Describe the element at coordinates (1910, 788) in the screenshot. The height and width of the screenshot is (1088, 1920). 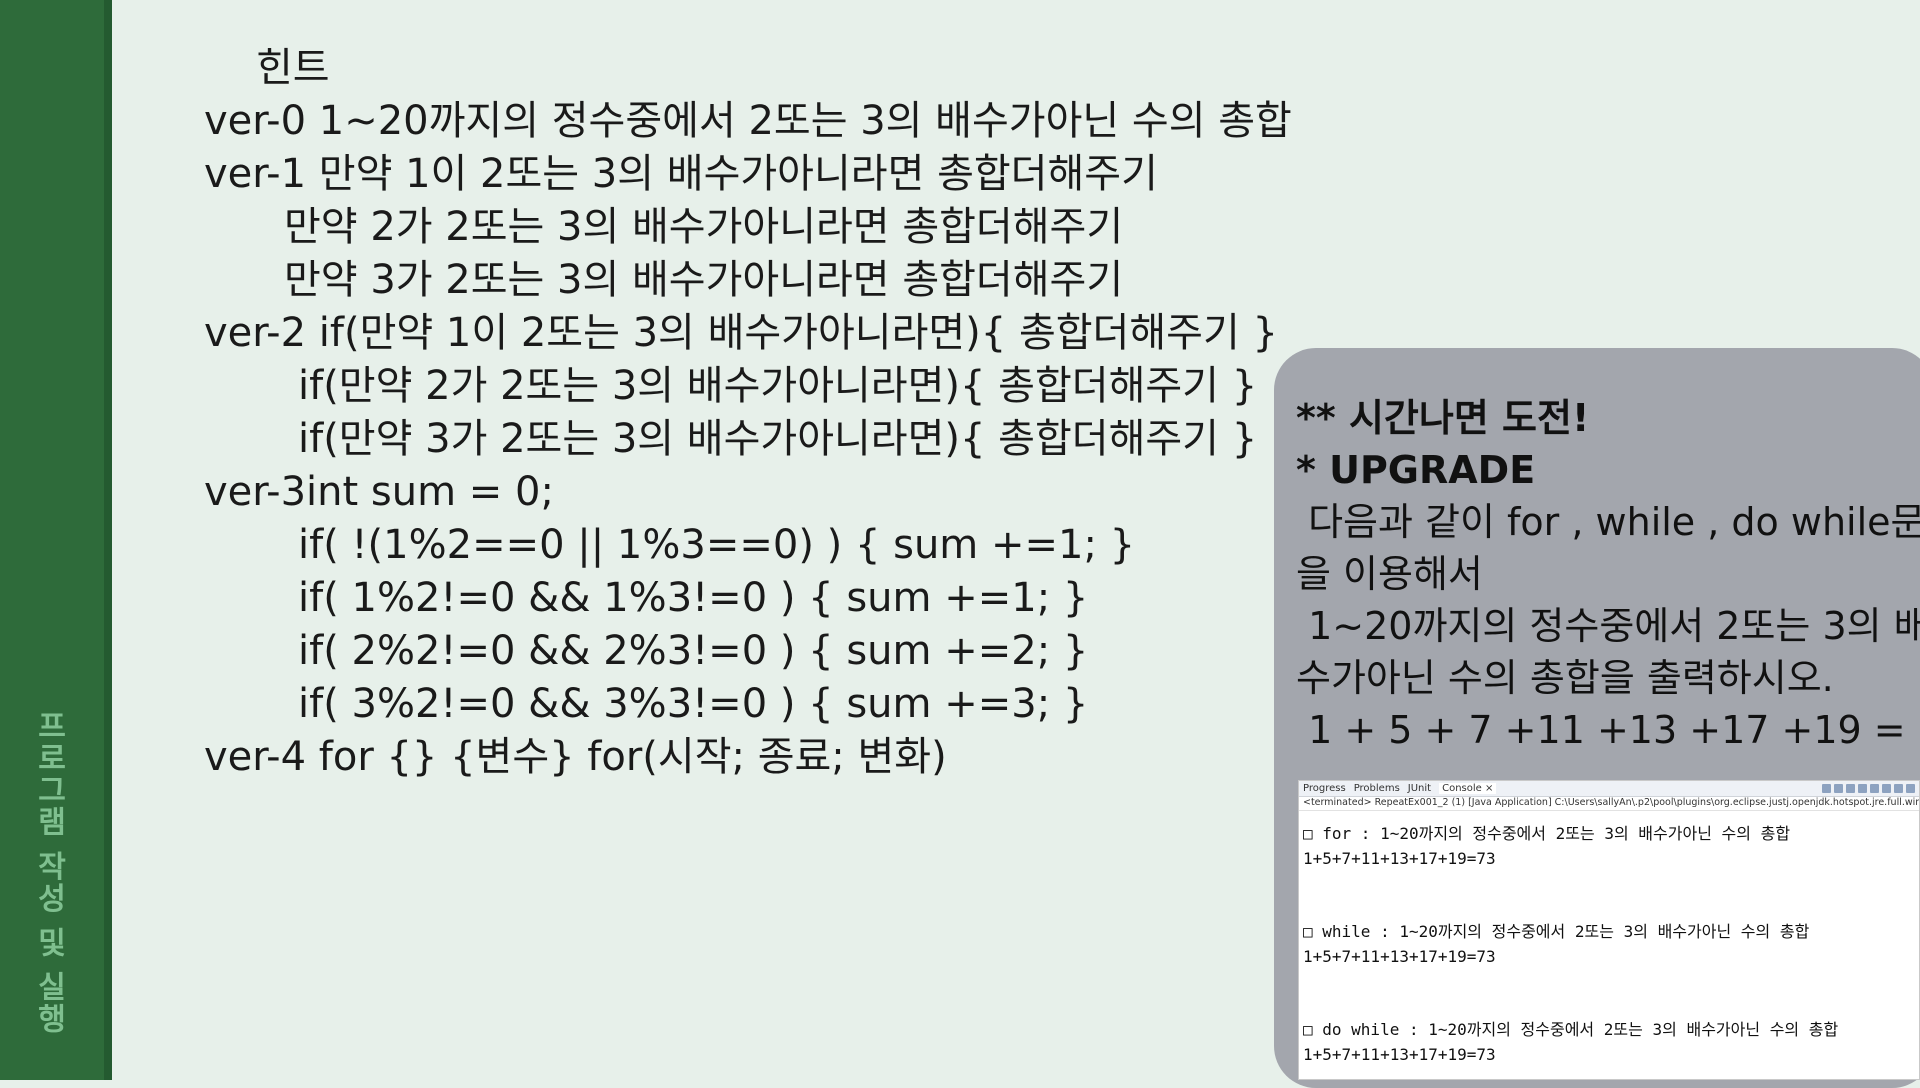
I see `open-console-icon` at that location.